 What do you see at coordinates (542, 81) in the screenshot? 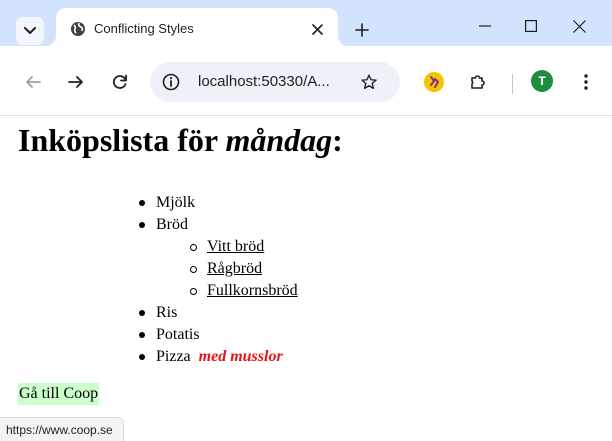
I see `profile-avatar: T` at bounding box center [542, 81].